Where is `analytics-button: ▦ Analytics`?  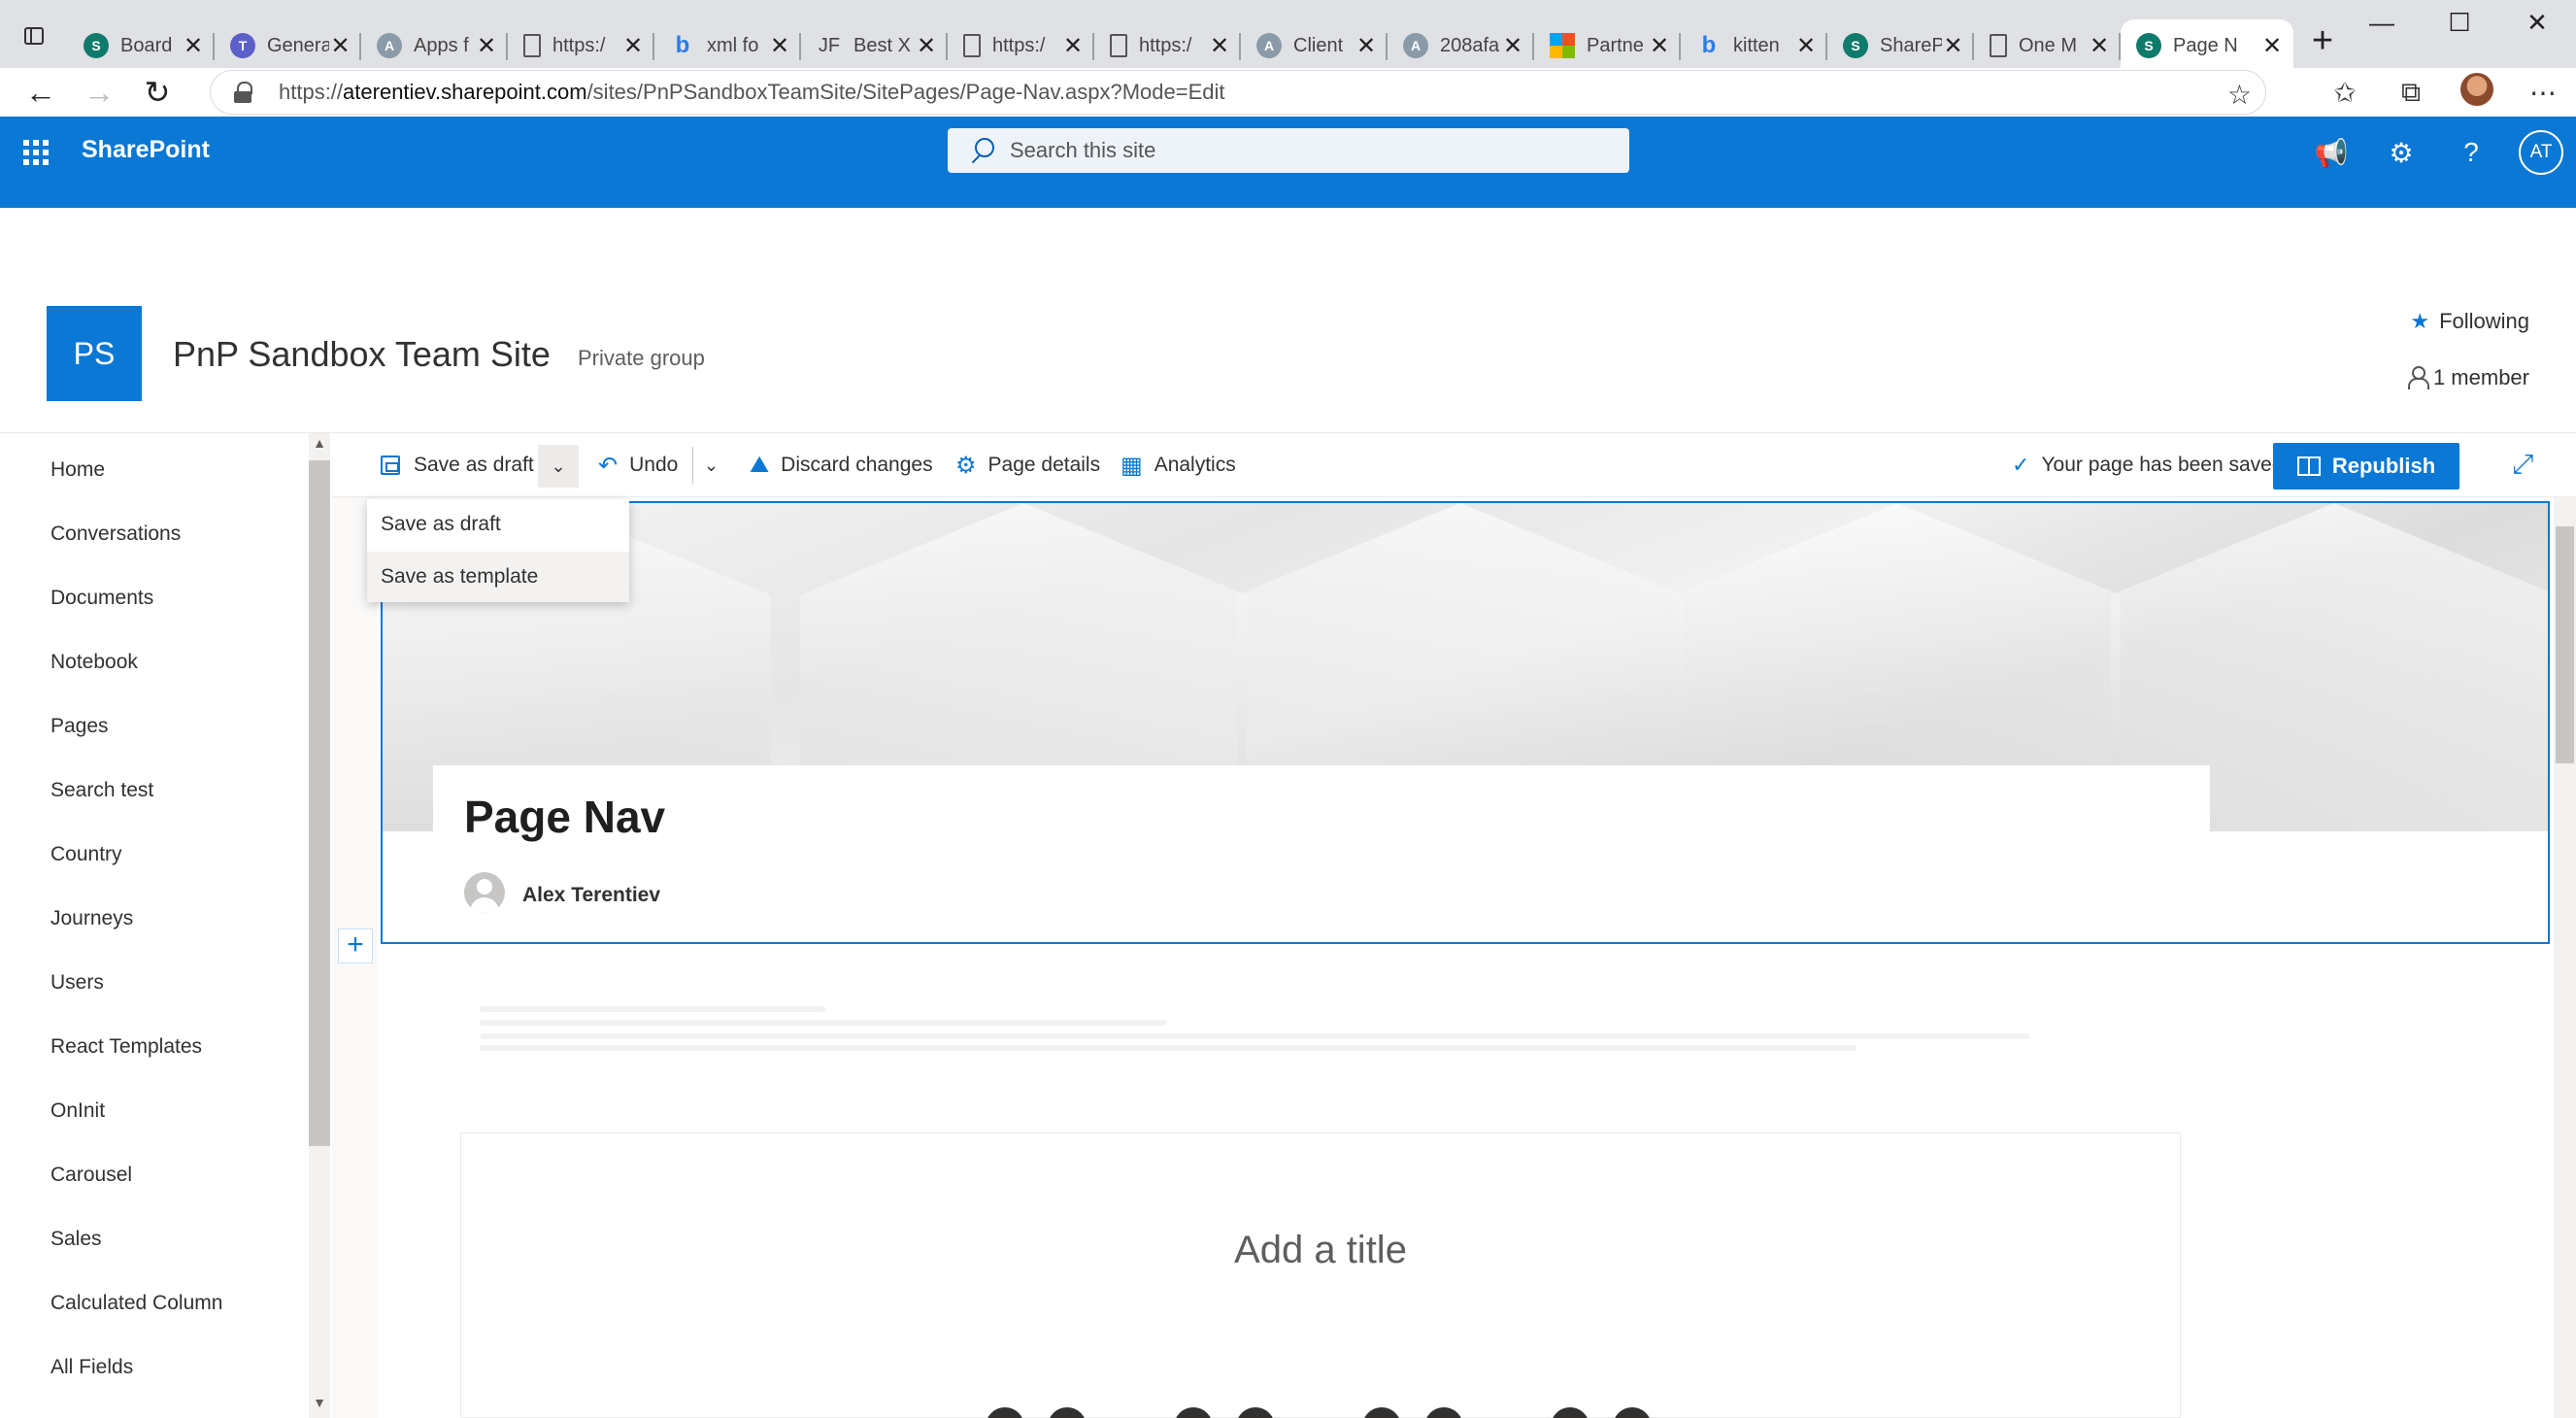 analytics-button: ▦ Analytics is located at coordinates (1179, 465).